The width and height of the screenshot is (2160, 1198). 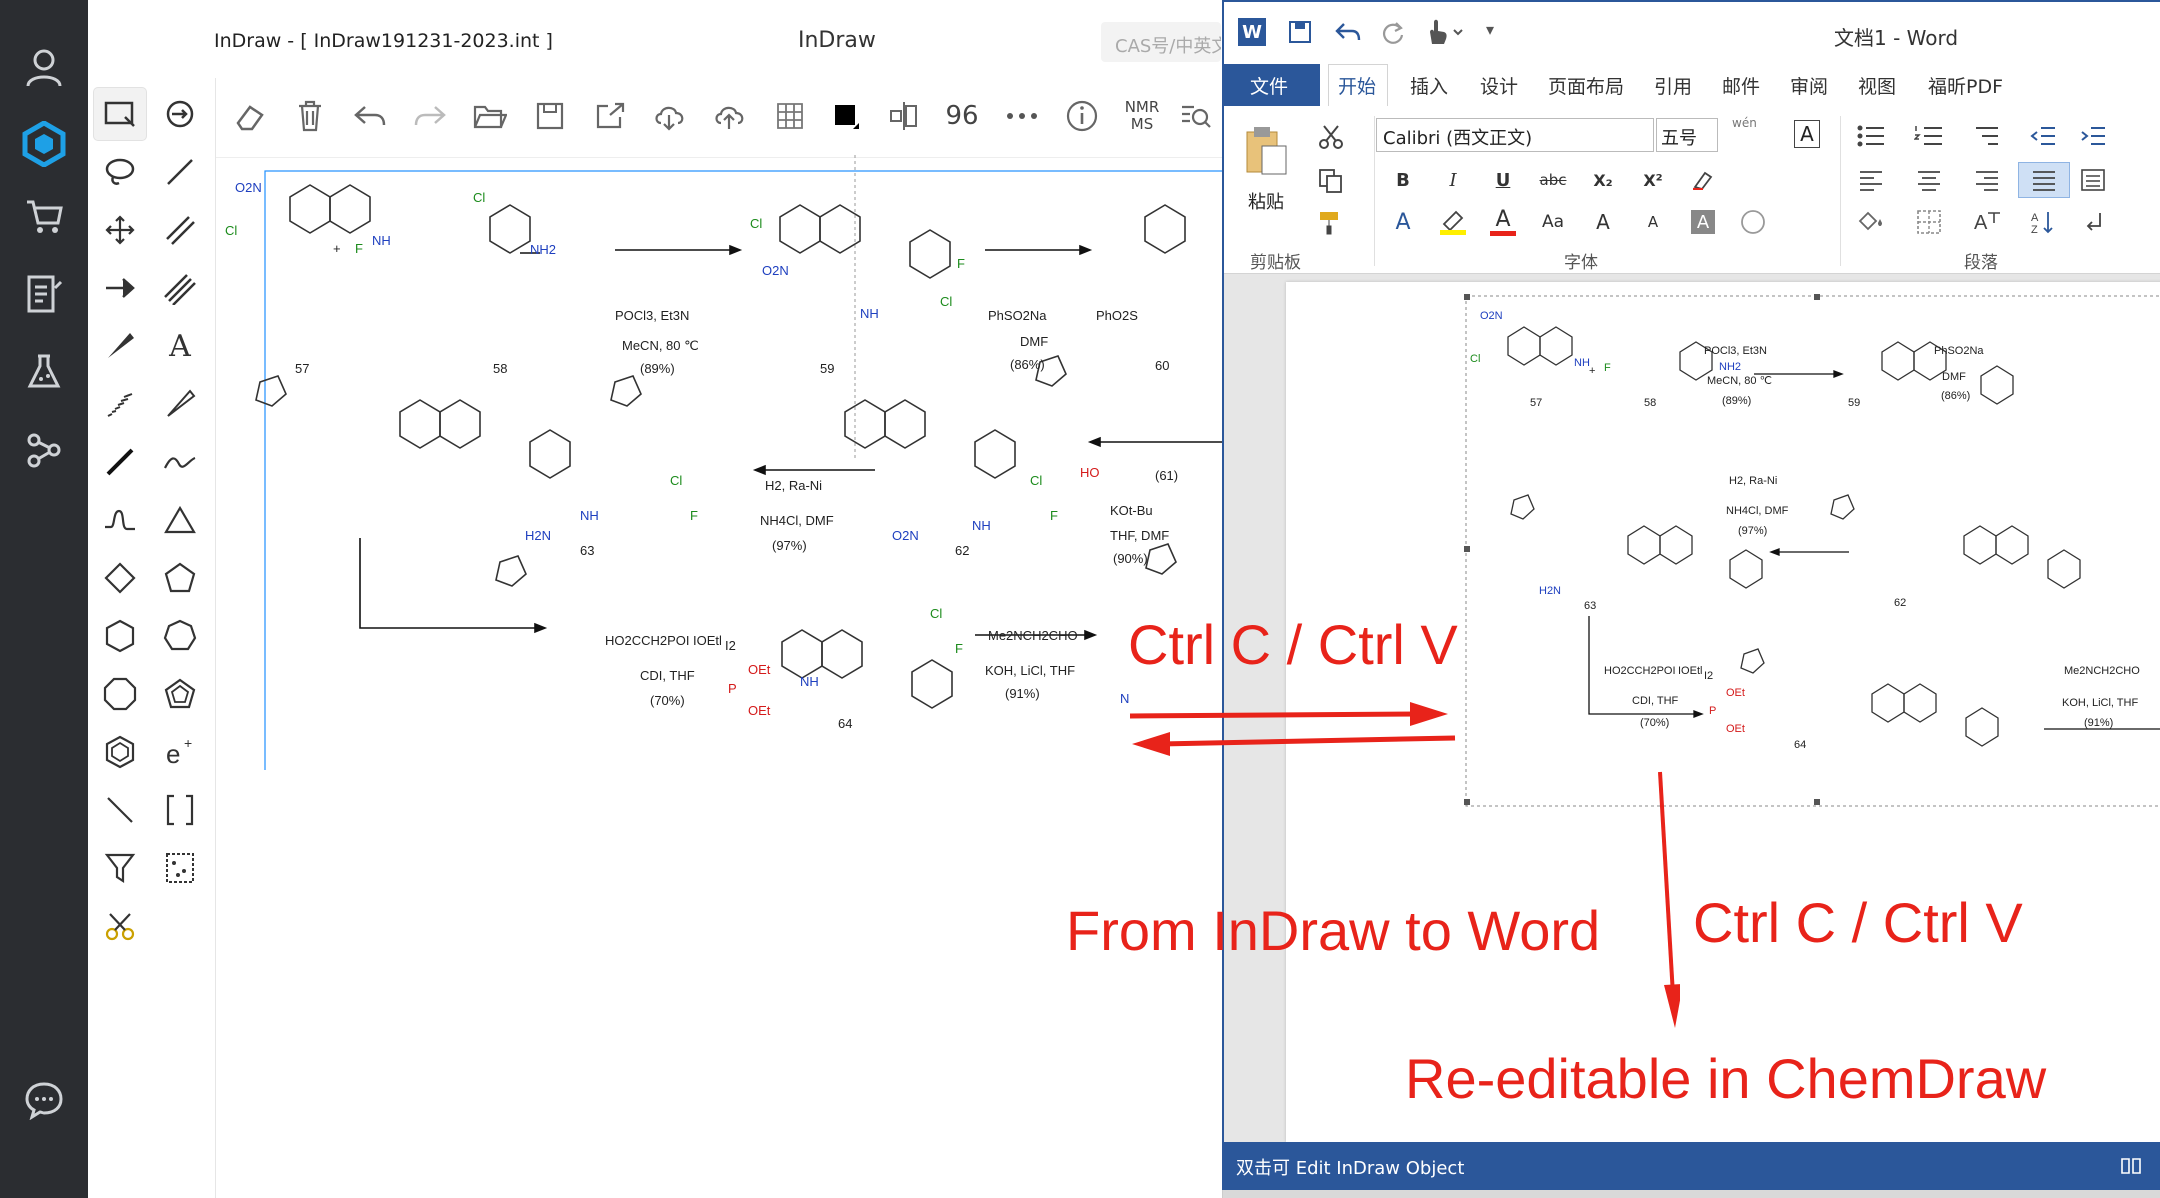 I want to click on notebook-icon, so click(x=44, y=294).